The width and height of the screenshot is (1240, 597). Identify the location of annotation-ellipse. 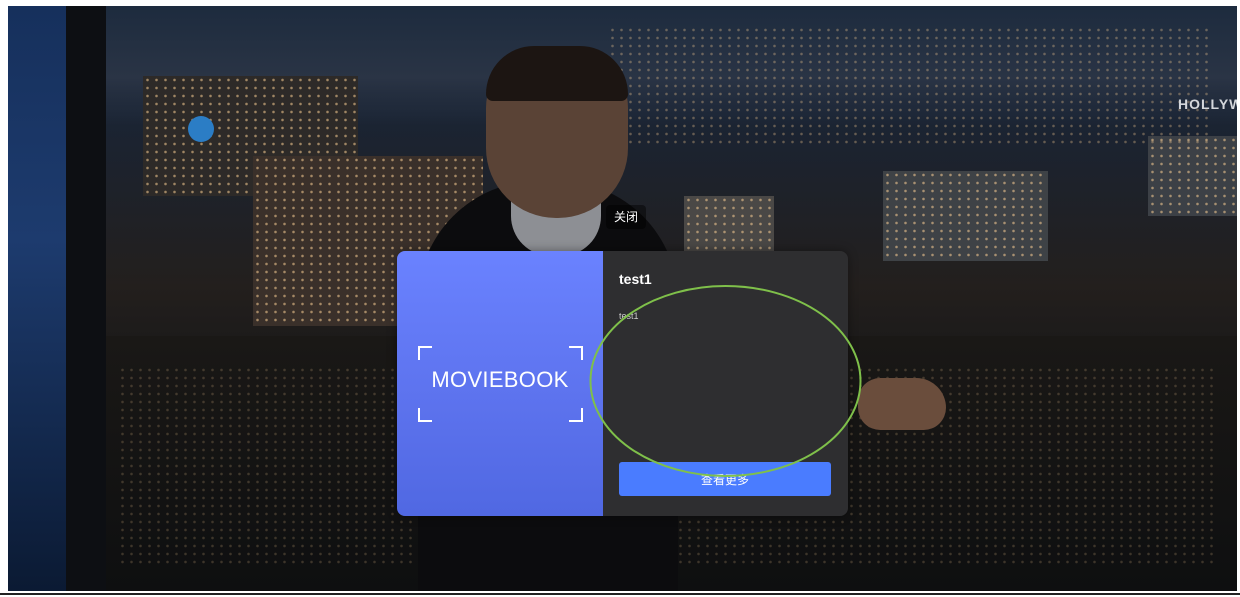
(725, 381).